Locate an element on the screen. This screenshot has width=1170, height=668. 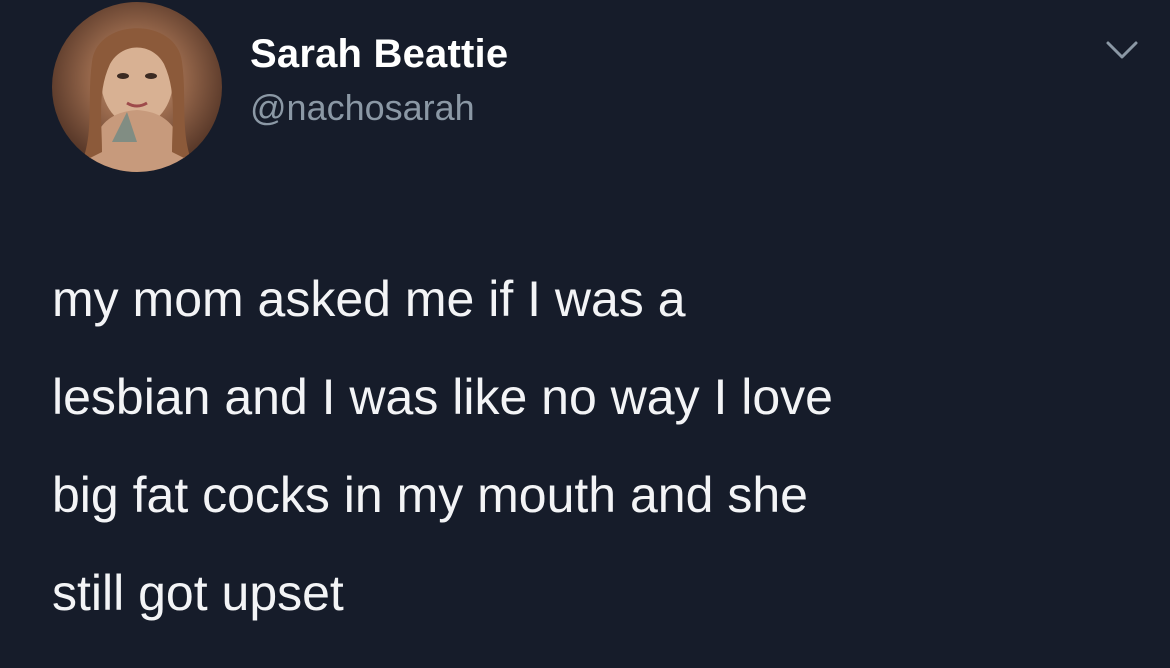
author-info: Sarah Beattie @nachosarah is located at coordinates (379, 81).